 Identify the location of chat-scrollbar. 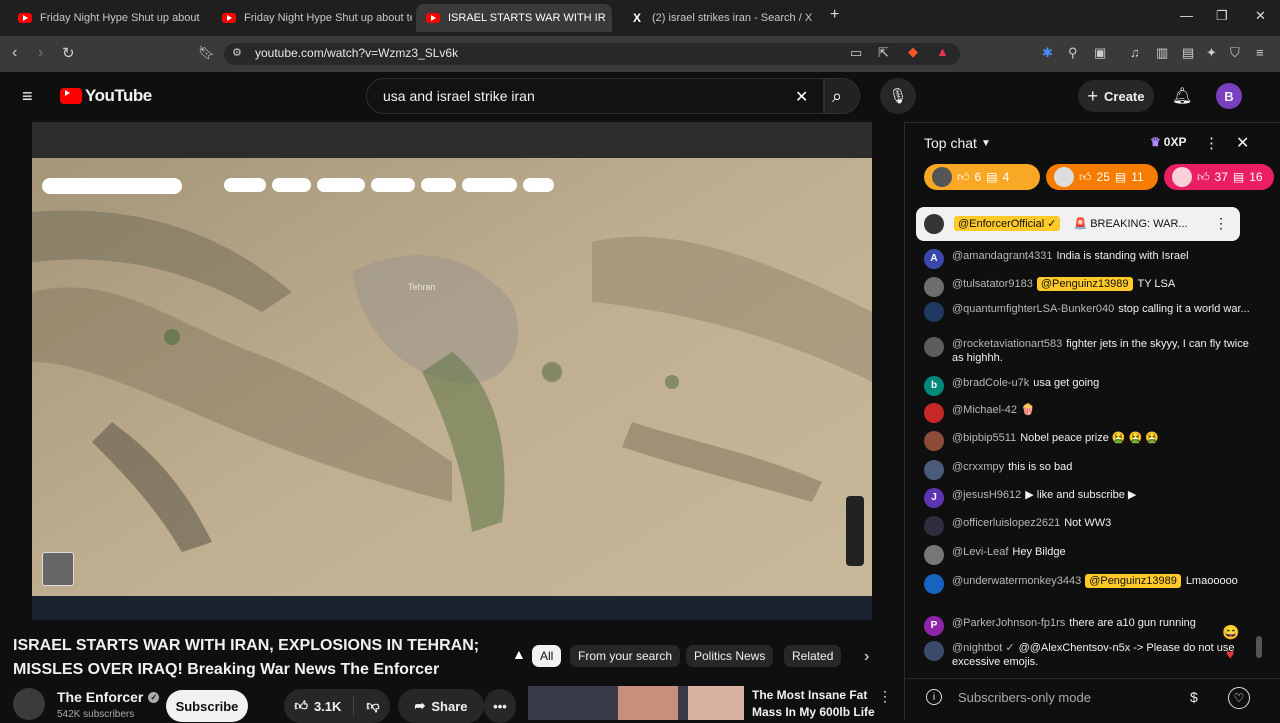
(1259, 435).